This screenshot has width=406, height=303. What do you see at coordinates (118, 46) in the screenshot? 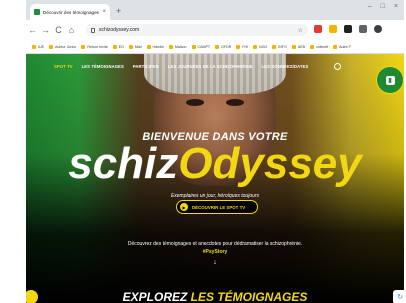
I see `bookmark-item: EO` at bounding box center [118, 46].